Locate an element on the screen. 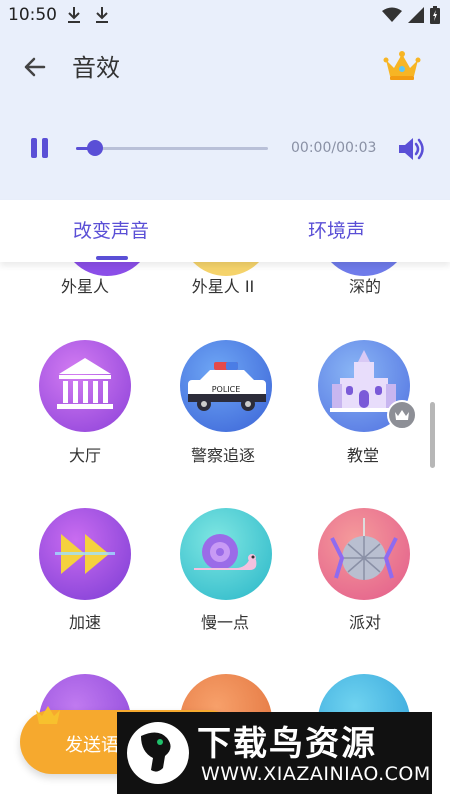 This screenshot has width=450, height=800. vip-badge is located at coordinates (402, 415).